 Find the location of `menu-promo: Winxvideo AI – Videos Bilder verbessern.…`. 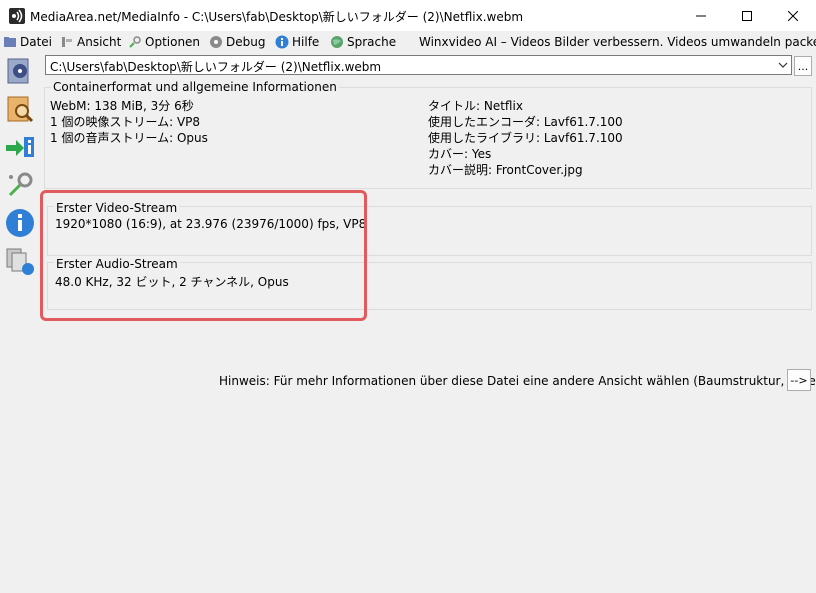

menu-promo: Winxvideo AI – Videos Bilder verbessern.… is located at coordinates (617, 41).